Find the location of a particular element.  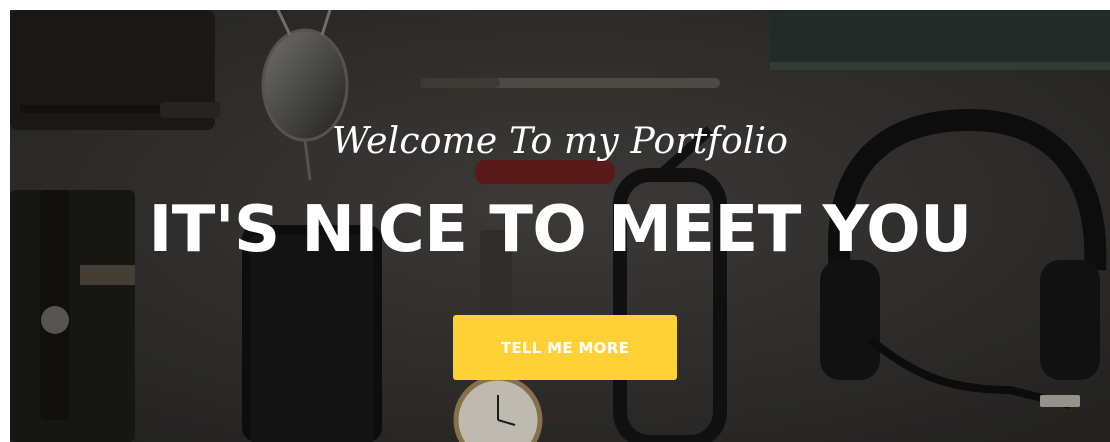

tell-me-more-button: TELL ME MORE is located at coordinates (565, 347).